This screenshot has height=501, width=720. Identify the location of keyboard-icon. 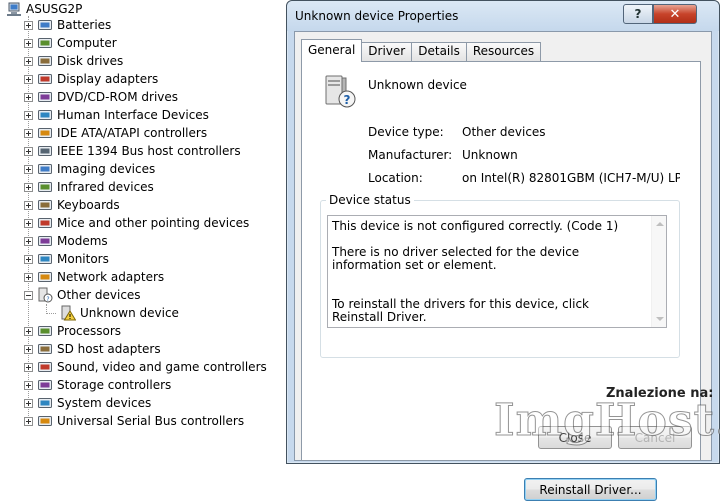
(45, 205).